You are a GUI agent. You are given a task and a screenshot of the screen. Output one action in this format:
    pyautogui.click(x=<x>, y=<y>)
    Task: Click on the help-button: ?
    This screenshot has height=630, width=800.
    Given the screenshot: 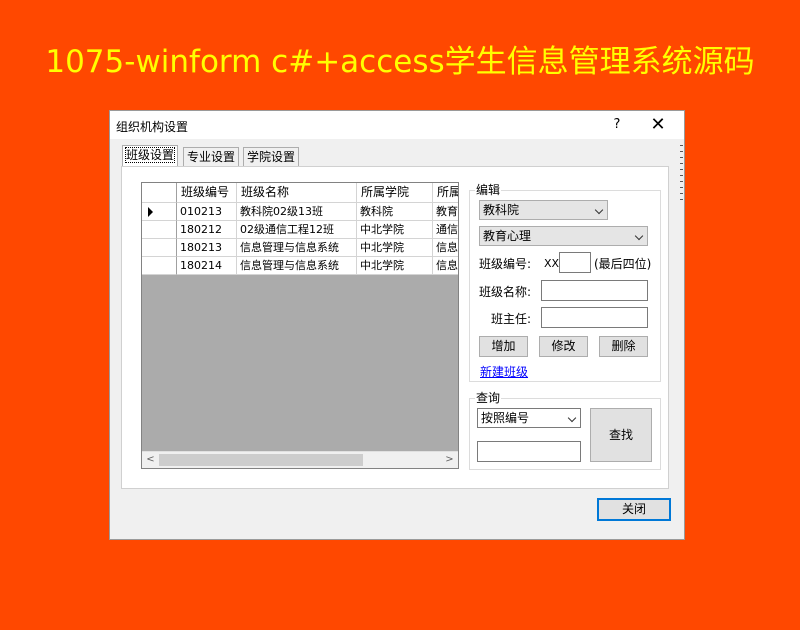 What is the action you would take?
    pyautogui.click(x=617, y=125)
    